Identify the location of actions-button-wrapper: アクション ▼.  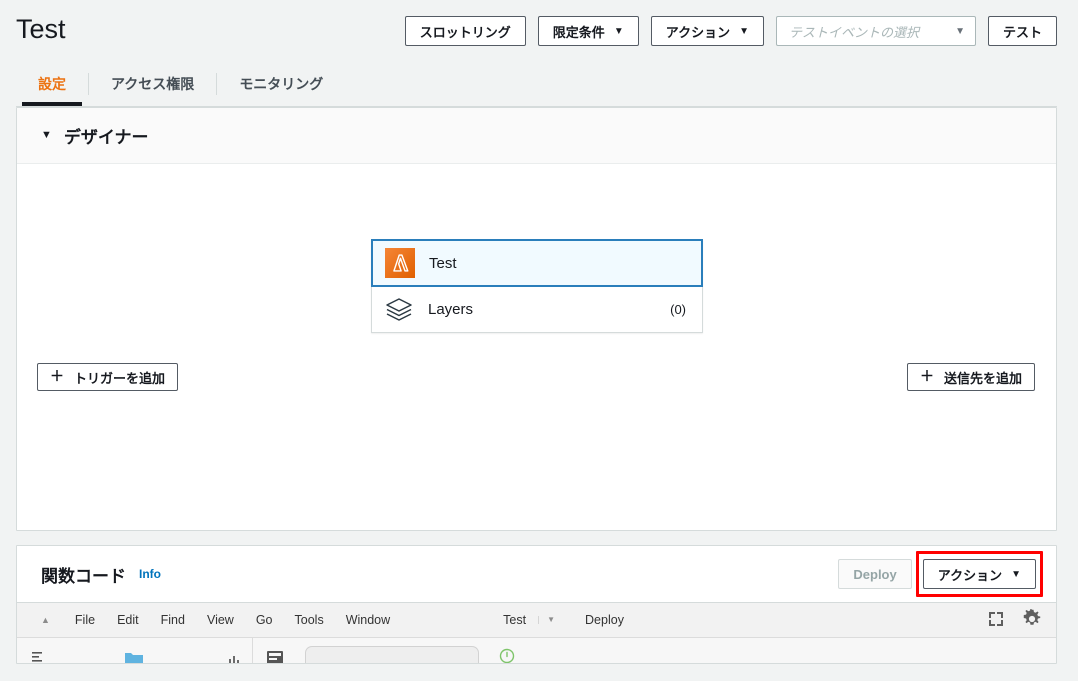
(979, 574).